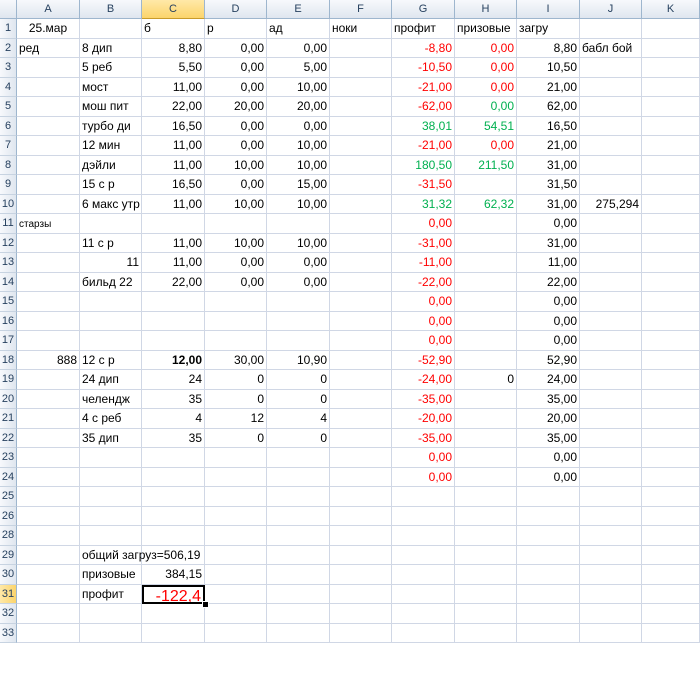 The width and height of the screenshot is (700, 673). What do you see at coordinates (361, 87) in the screenshot?
I see `cell-f4` at bounding box center [361, 87].